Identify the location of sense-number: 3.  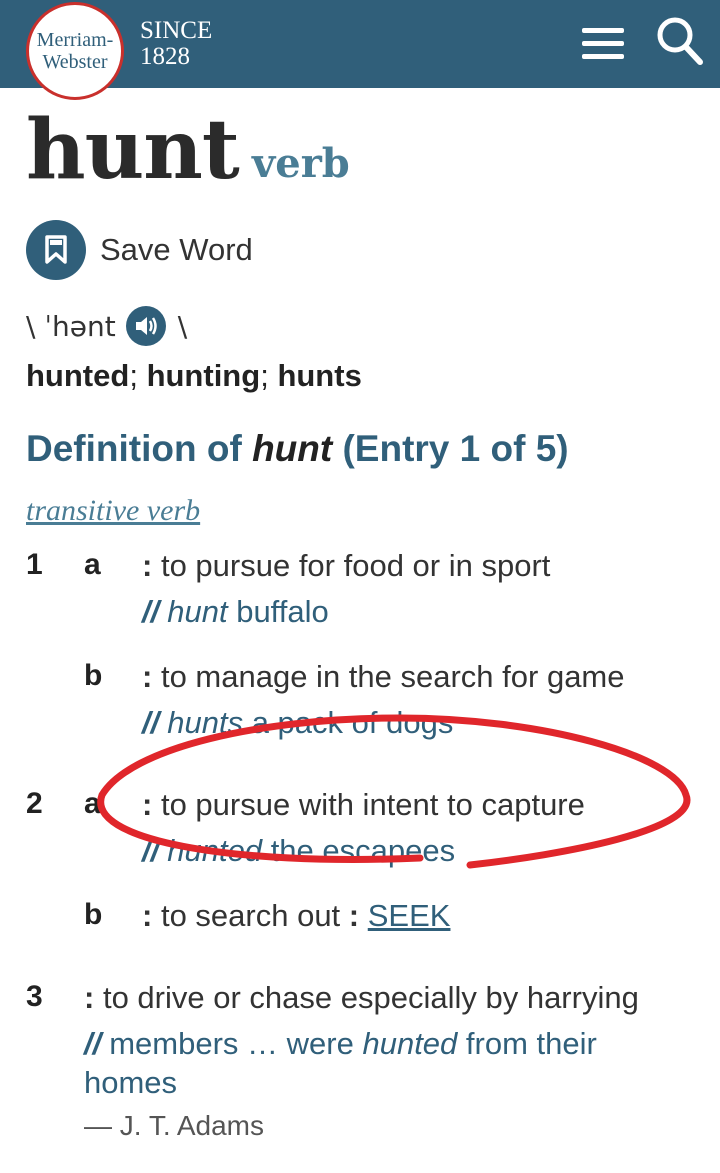
(34, 996).